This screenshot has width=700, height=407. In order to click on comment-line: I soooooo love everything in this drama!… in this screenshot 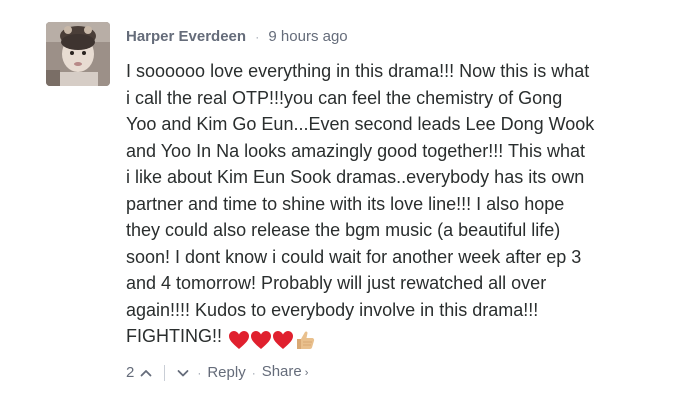, I will do `click(358, 71)`.